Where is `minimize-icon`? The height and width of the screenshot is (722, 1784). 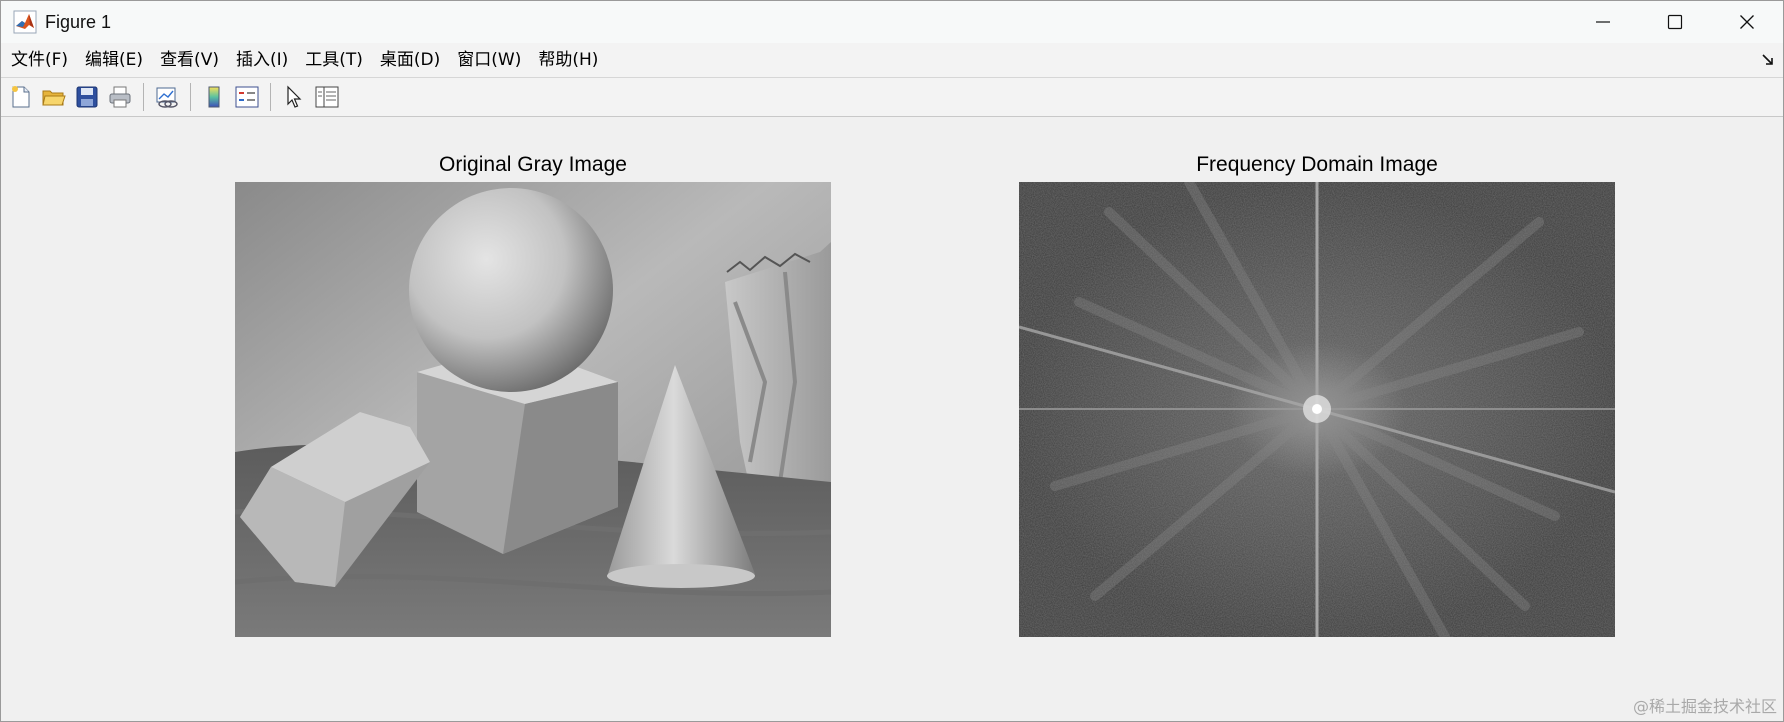
minimize-icon is located at coordinates (1603, 22).